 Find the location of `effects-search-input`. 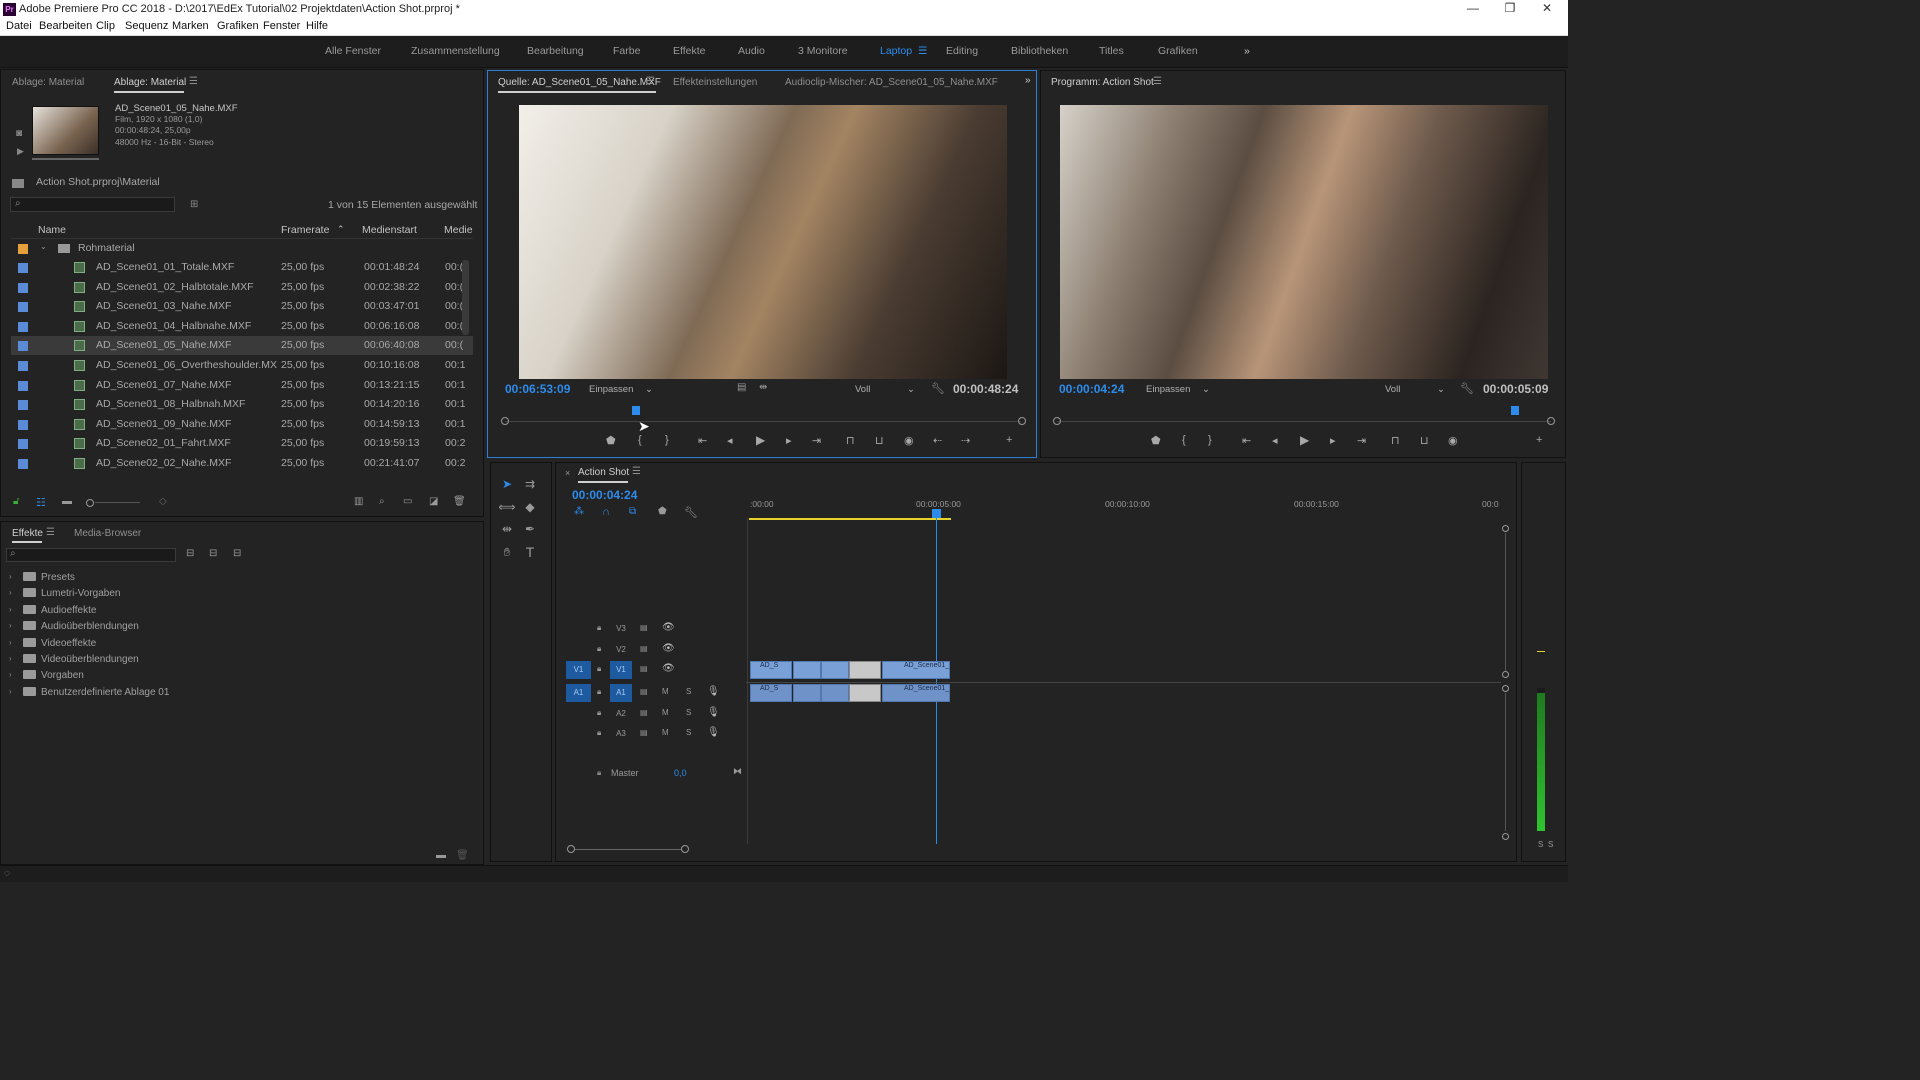

effects-search-input is located at coordinates (91, 555).